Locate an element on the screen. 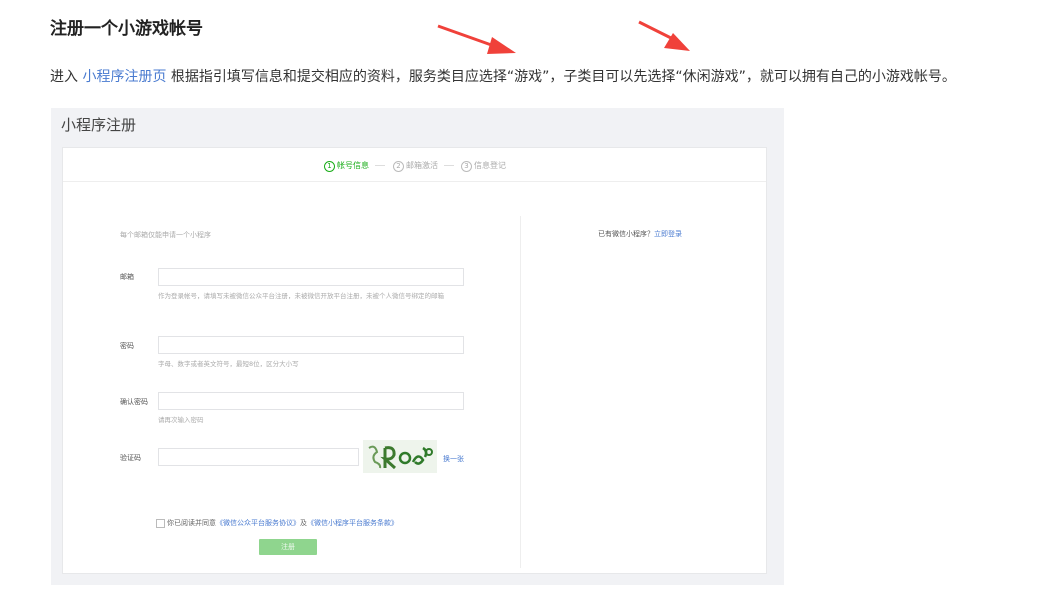 Image resolution: width=1057 pixels, height=611 pixels. agreement-text: 你已阅读并同意《微信公众平台服务协议》及《微信小程序平台服务条款》 is located at coordinates (282, 523).